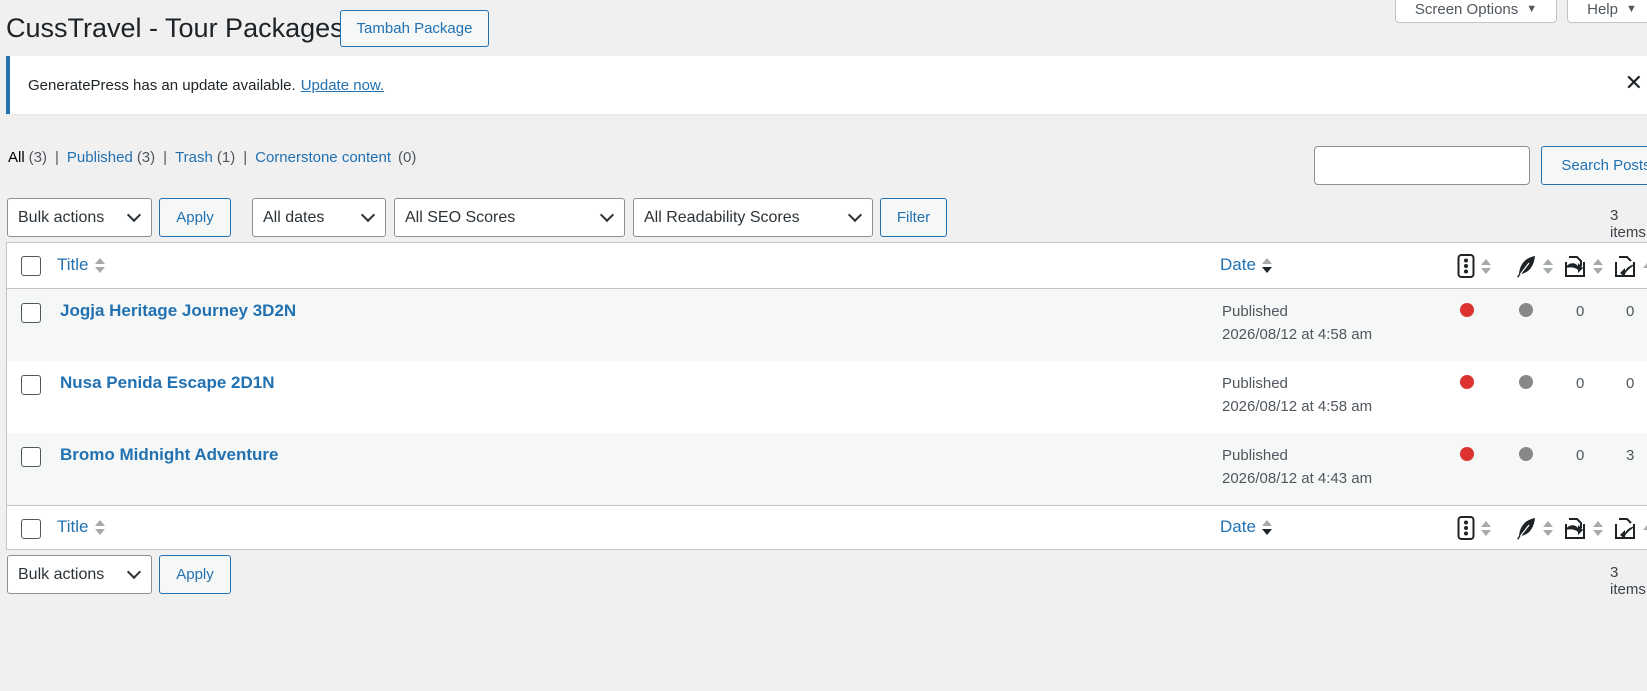  I want to click on date-column-header: Date, so click(1246, 265).